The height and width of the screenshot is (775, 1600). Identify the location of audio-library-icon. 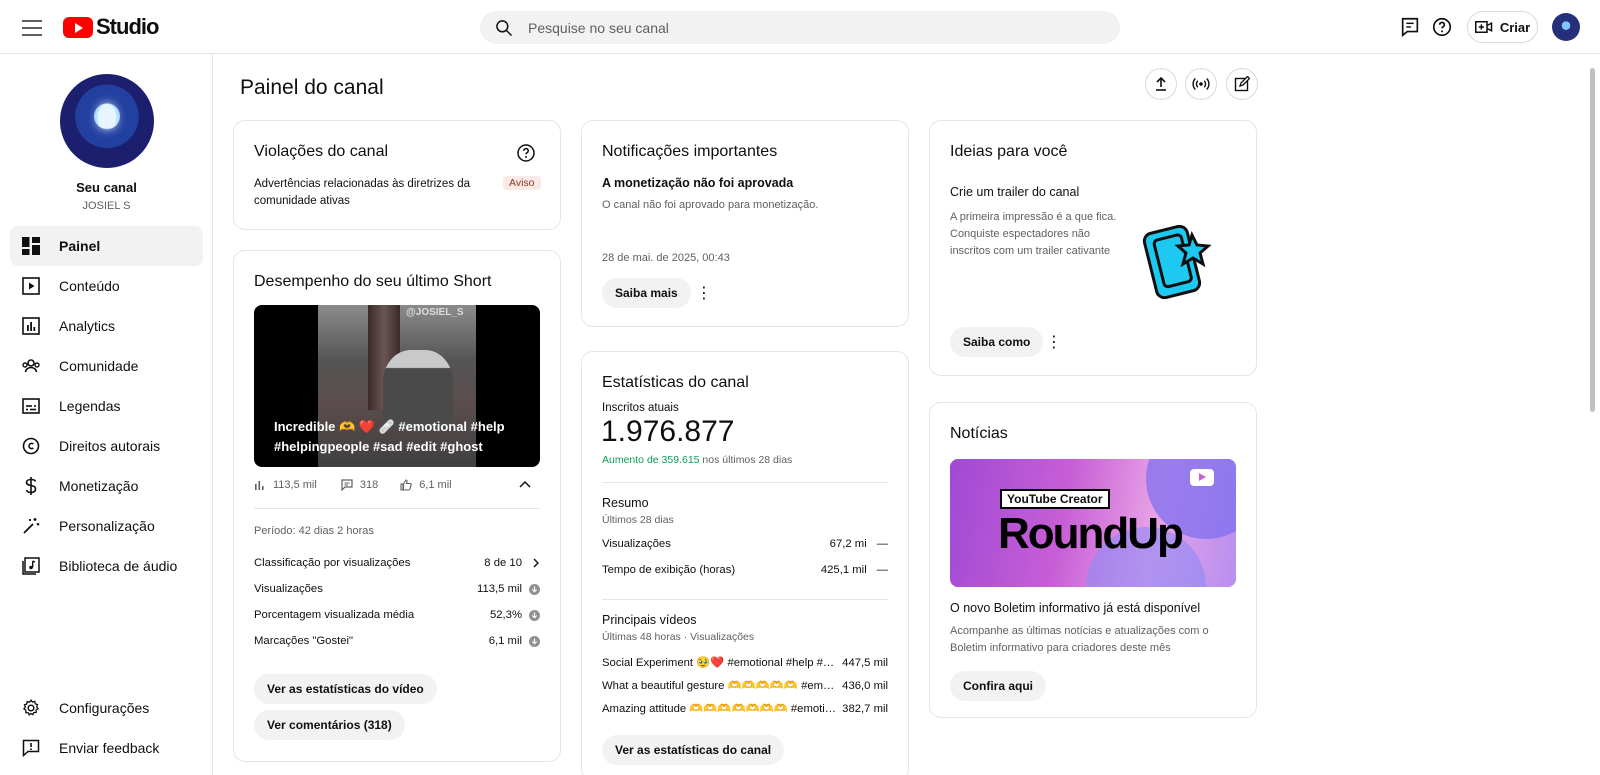
(31, 566).